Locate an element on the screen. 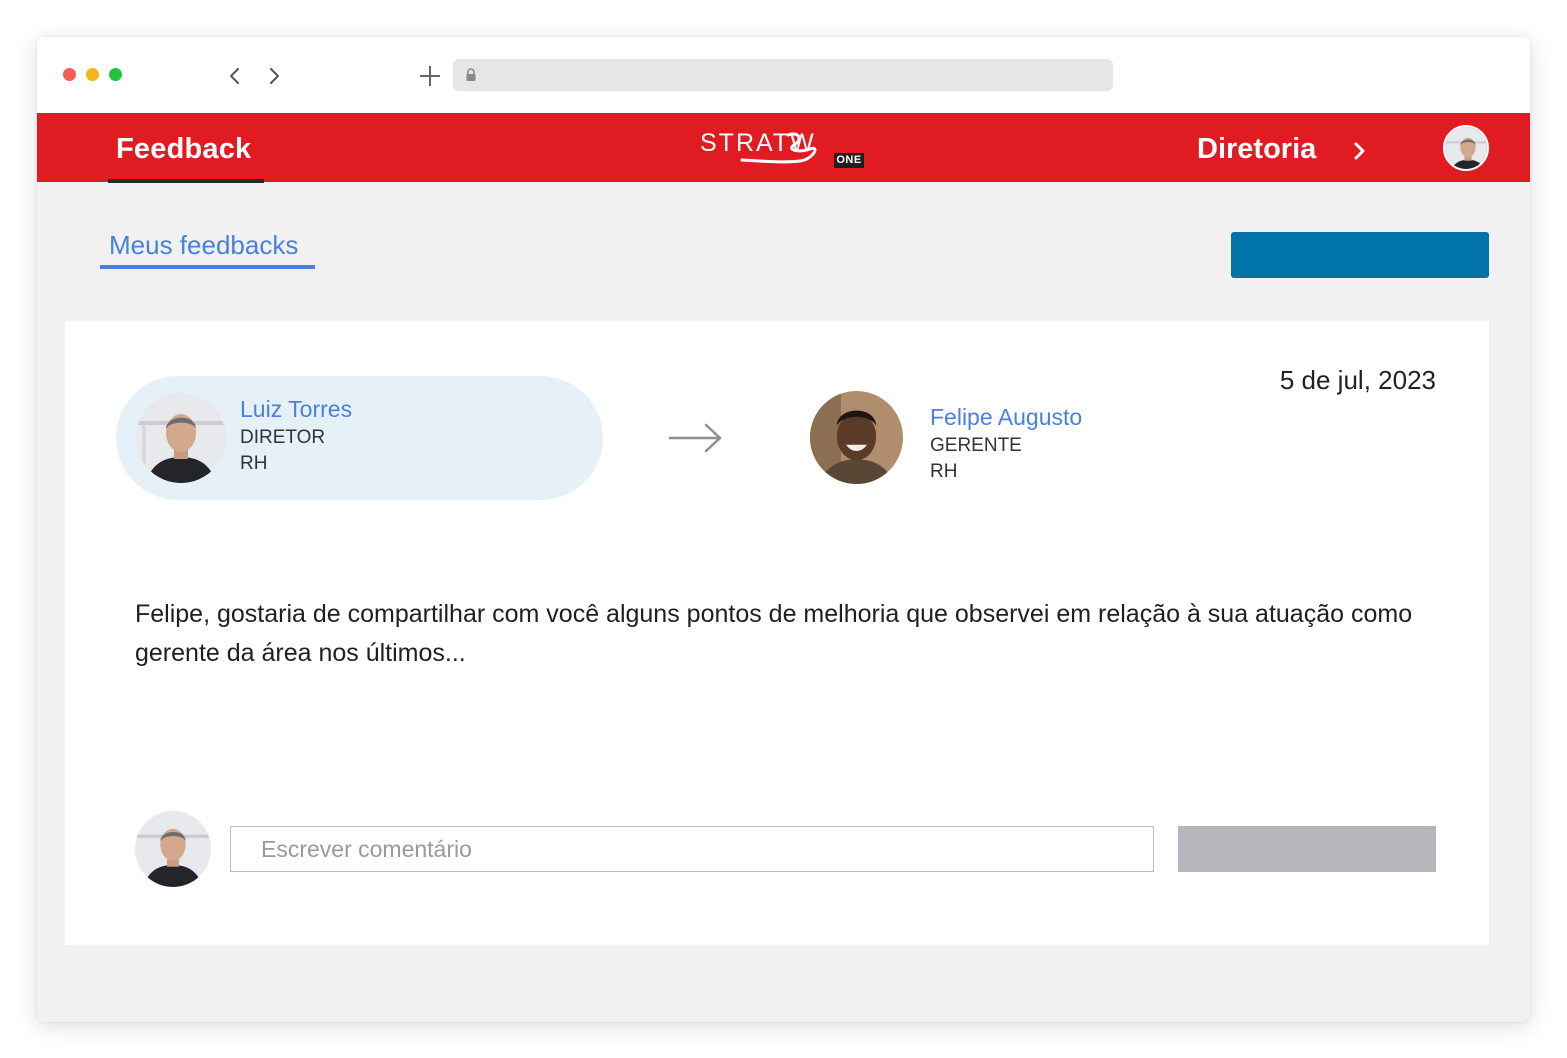 Image resolution: width=1567 pixels, height=1058 pixels. logo-badge: ONE is located at coordinates (849, 160).